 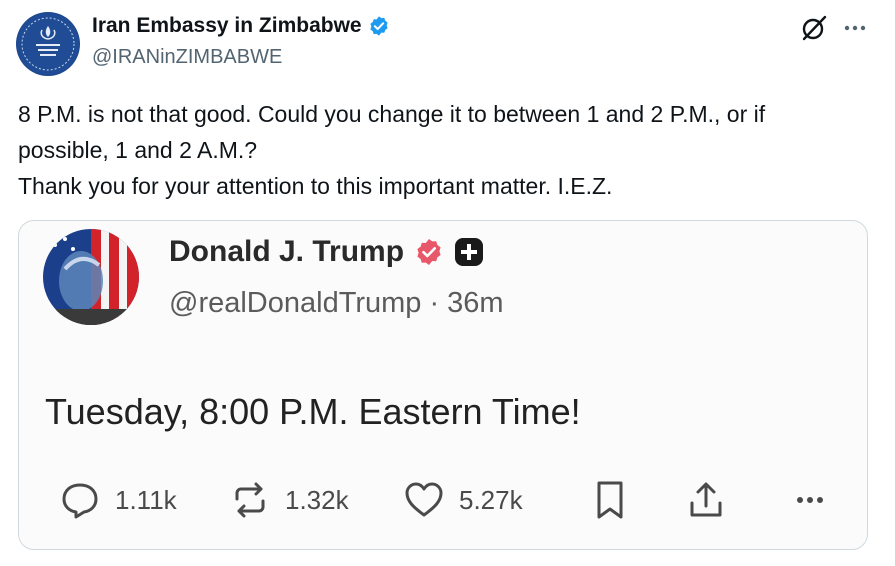 I want to click on avatar, so click(x=48, y=44).